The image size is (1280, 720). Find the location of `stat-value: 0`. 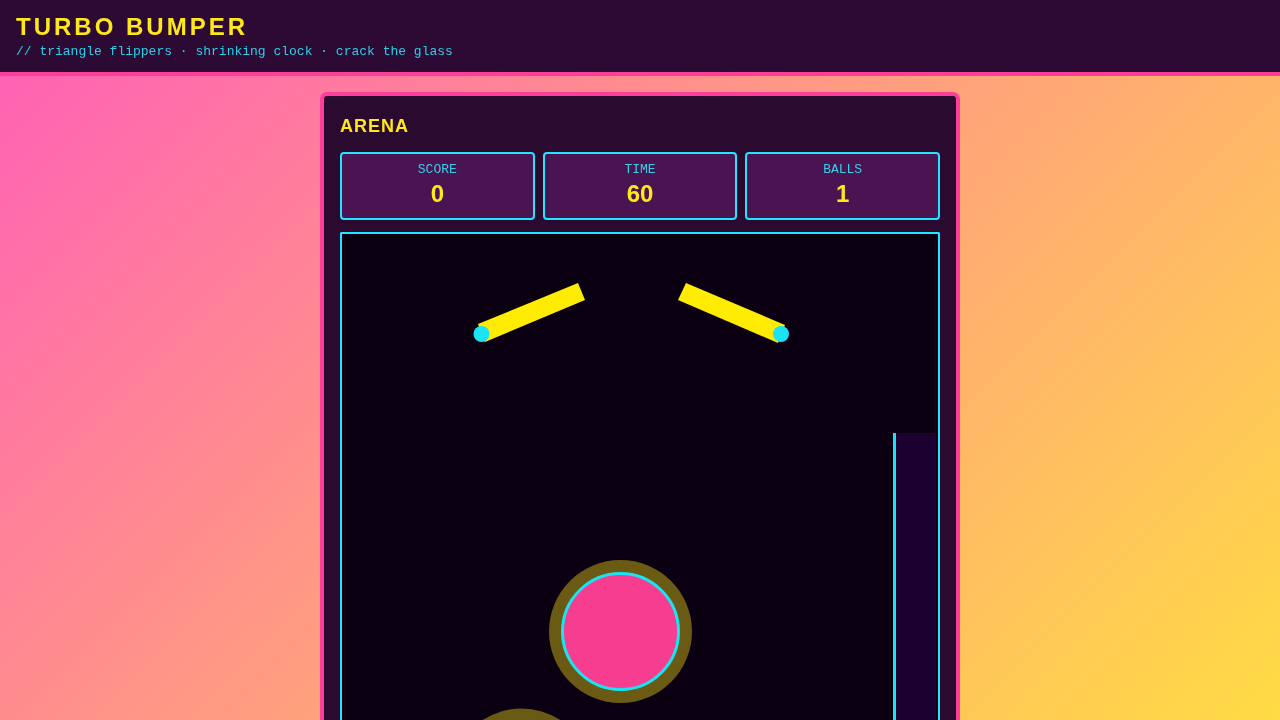

stat-value: 0 is located at coordinates (437, 194).